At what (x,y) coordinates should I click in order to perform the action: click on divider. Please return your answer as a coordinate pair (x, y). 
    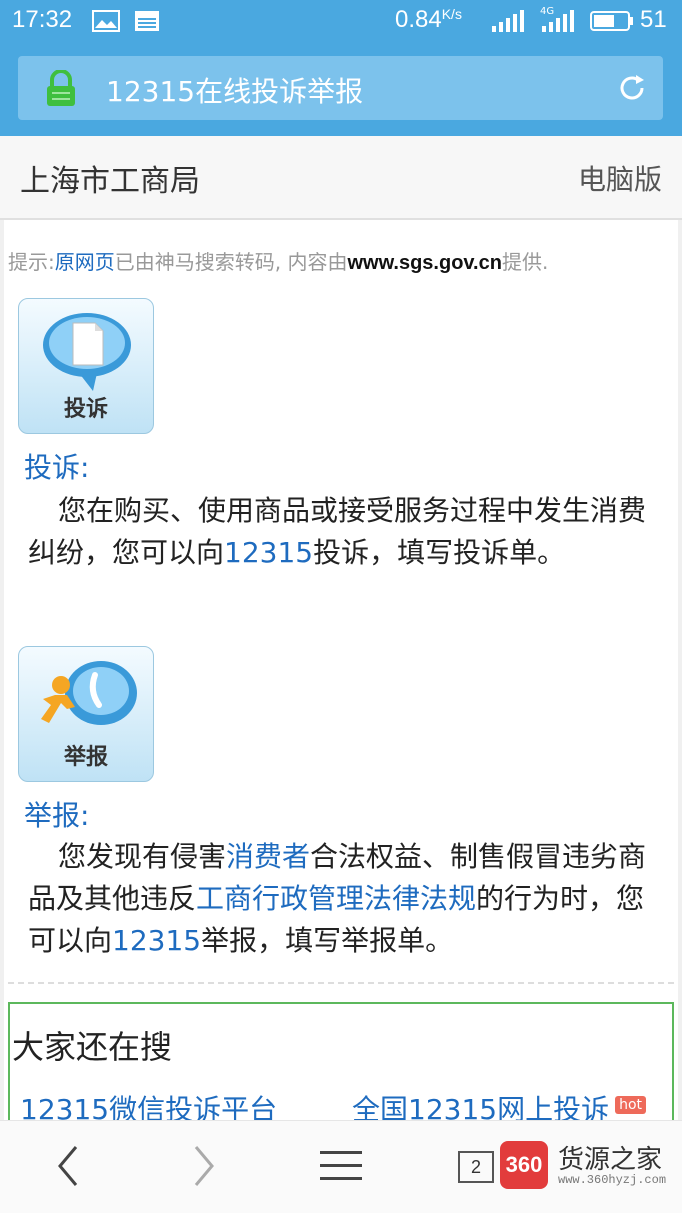
    Looking at the image, I should click on (341, 983).